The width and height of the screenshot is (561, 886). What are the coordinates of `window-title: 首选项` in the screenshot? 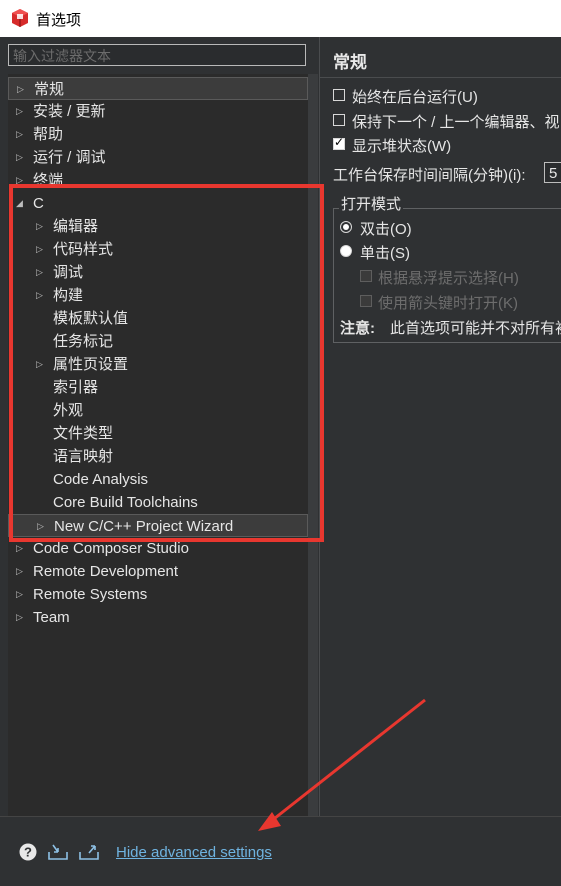 It's located at (59, 20).